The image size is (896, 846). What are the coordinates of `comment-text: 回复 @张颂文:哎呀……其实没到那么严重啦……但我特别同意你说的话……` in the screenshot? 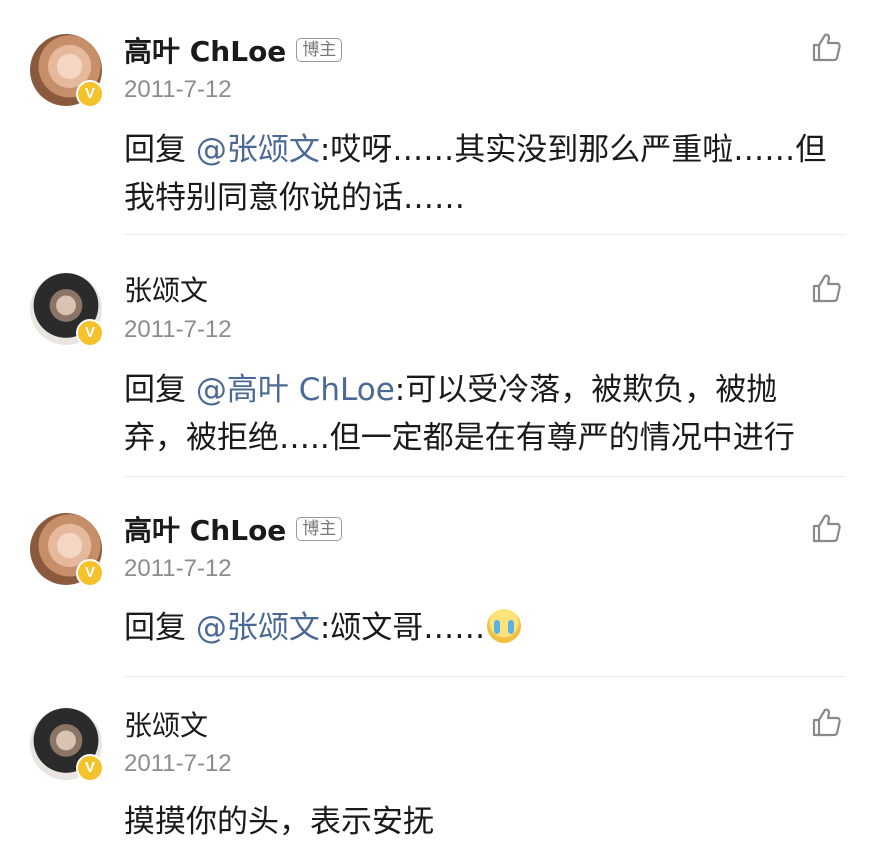 It's located at (484, 174).